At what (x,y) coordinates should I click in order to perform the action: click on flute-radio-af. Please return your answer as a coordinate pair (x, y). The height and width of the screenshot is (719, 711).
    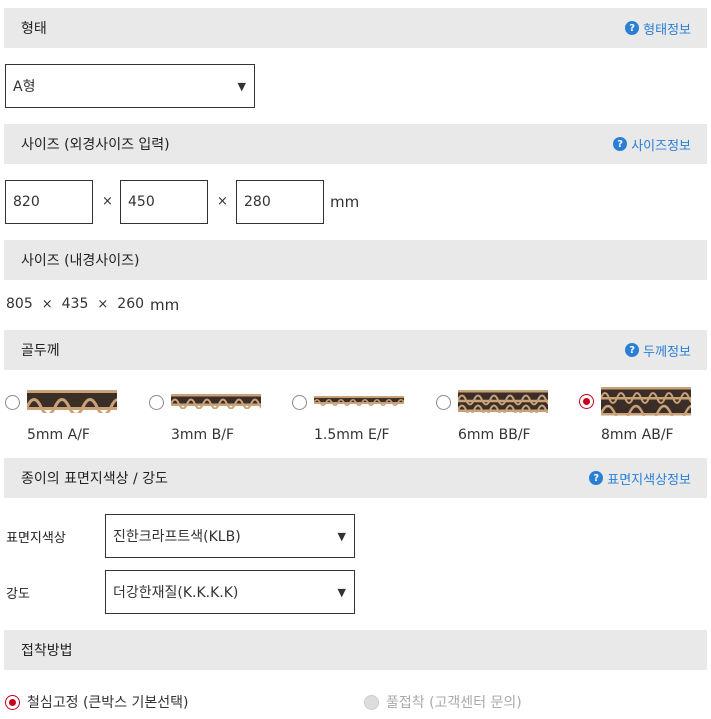
    Looking at the image, I should click on (12, 402).